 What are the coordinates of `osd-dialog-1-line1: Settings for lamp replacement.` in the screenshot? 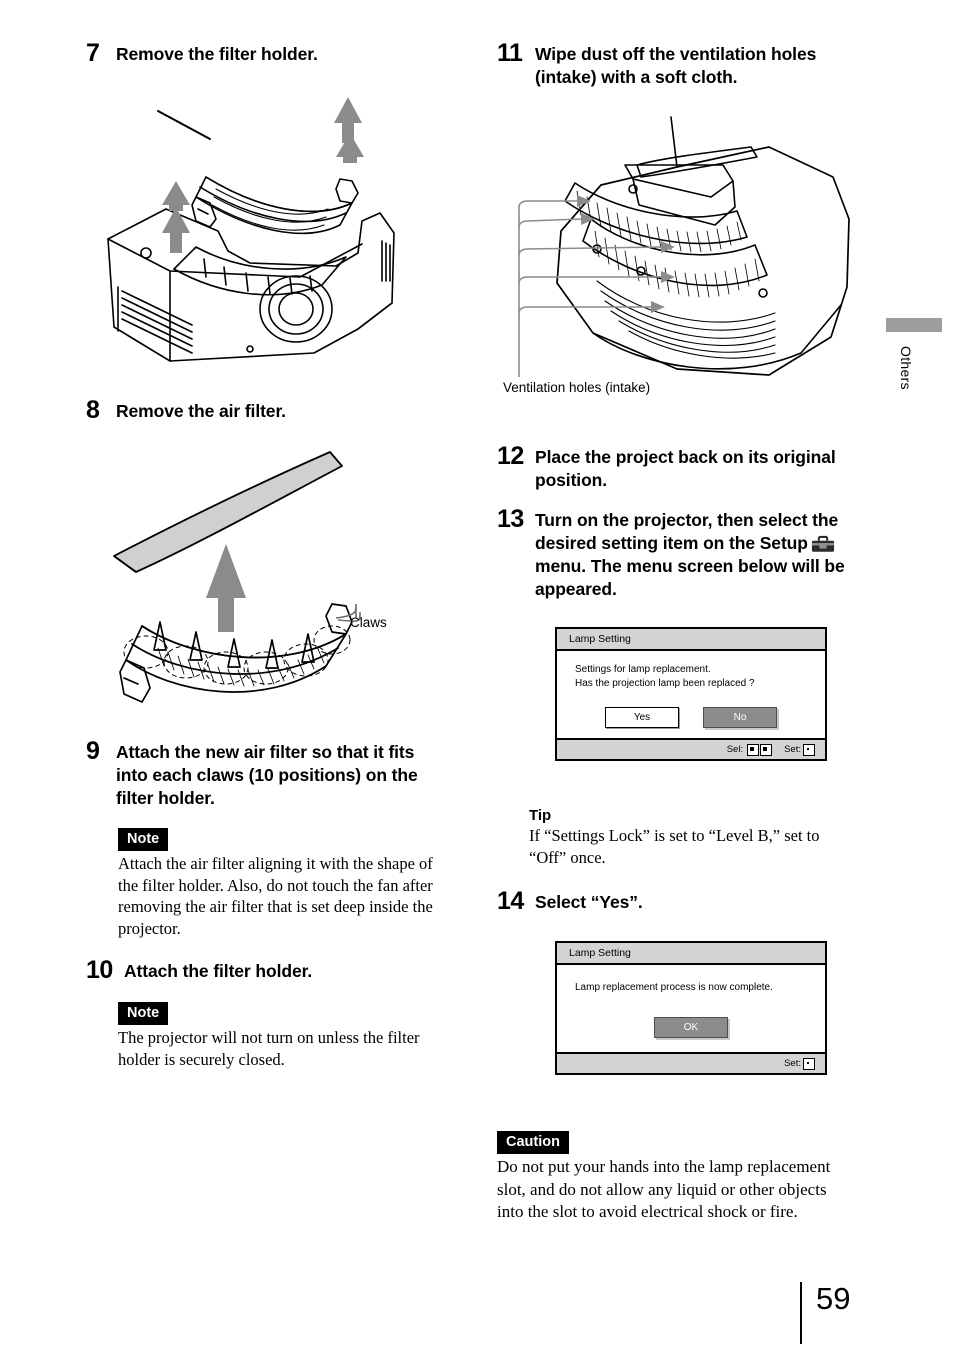 It's located at (643, 669).